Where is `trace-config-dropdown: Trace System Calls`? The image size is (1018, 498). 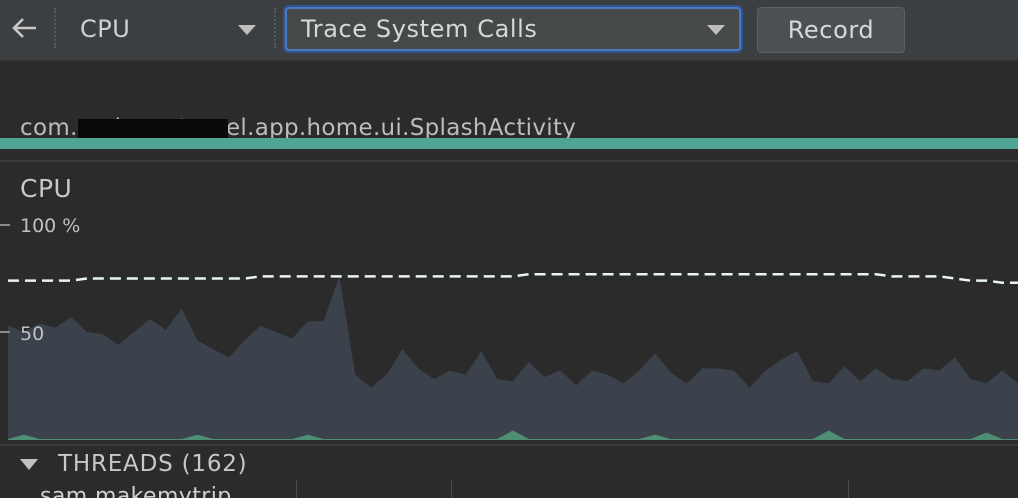
trace-config-dropdown: Trace System Calls is located at coordinates (513, 29).